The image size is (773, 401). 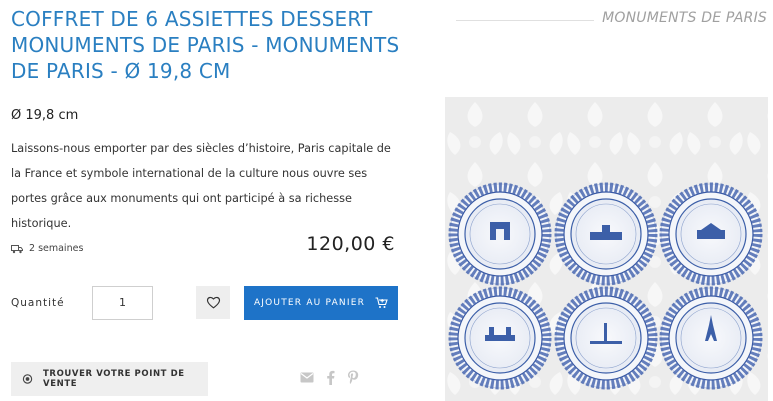 What do you see at coordinates (45, 115) in the screenshot?
I see `product-diameter: Ø 19,8 cm` at bounding box center [45, 115].